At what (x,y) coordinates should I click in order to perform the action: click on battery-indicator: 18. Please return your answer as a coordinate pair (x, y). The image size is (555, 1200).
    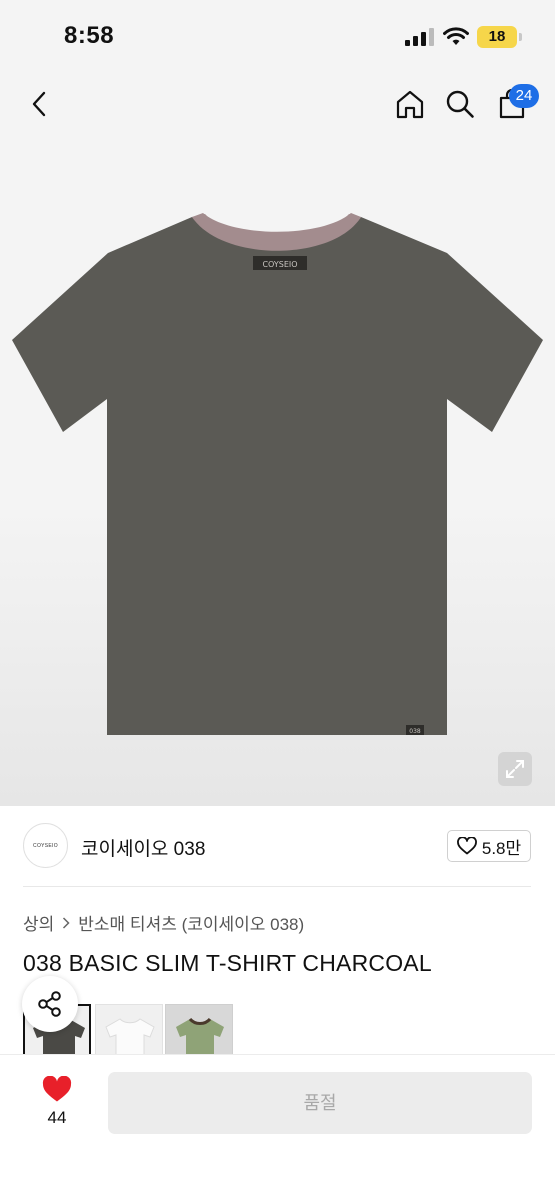
    Looking at the image, I should click on (497, 37).